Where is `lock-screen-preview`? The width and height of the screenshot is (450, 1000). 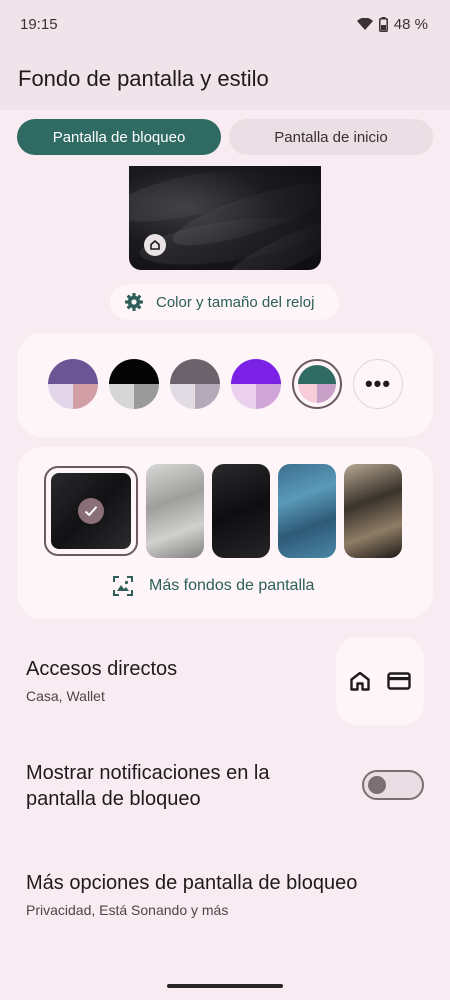 lock-screen-preview is located at coordinates (225, 218).